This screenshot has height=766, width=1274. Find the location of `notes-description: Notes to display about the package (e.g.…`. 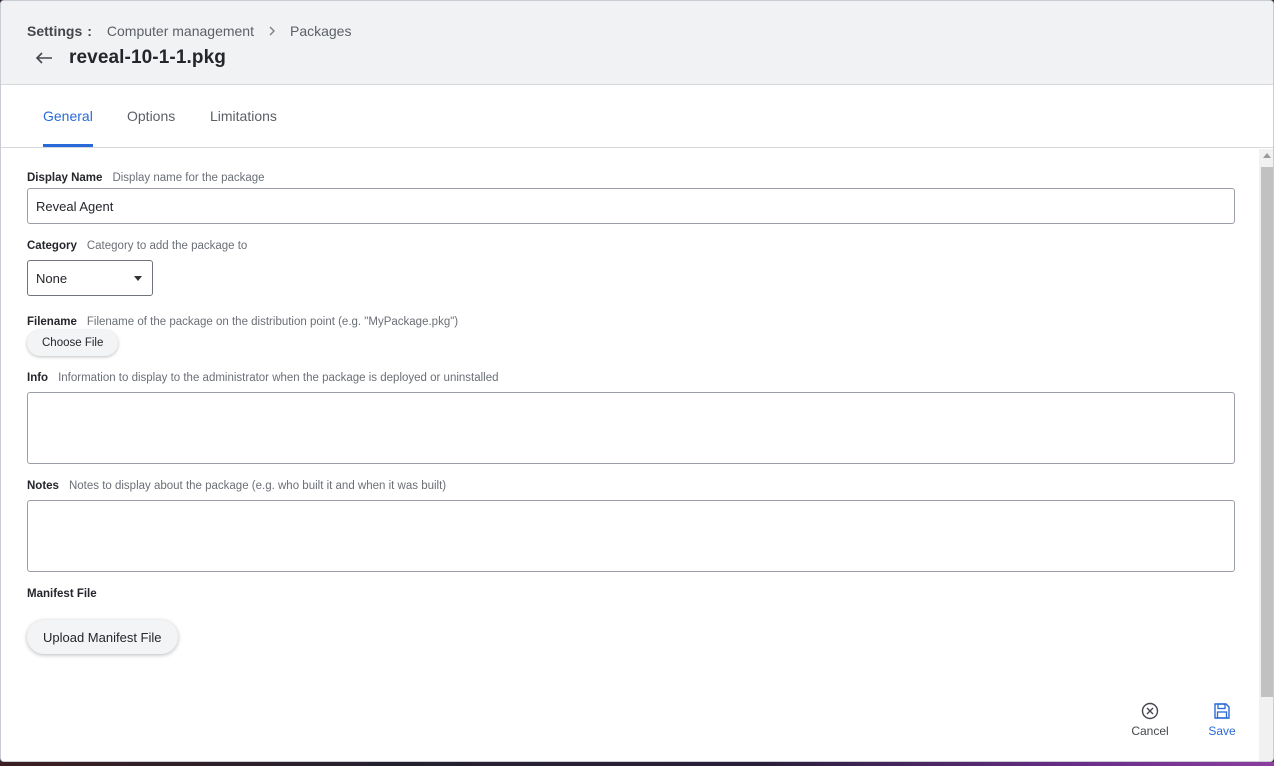

notes-description: Notes to display about the package (e.g.… is located at coordinates (257, 486).